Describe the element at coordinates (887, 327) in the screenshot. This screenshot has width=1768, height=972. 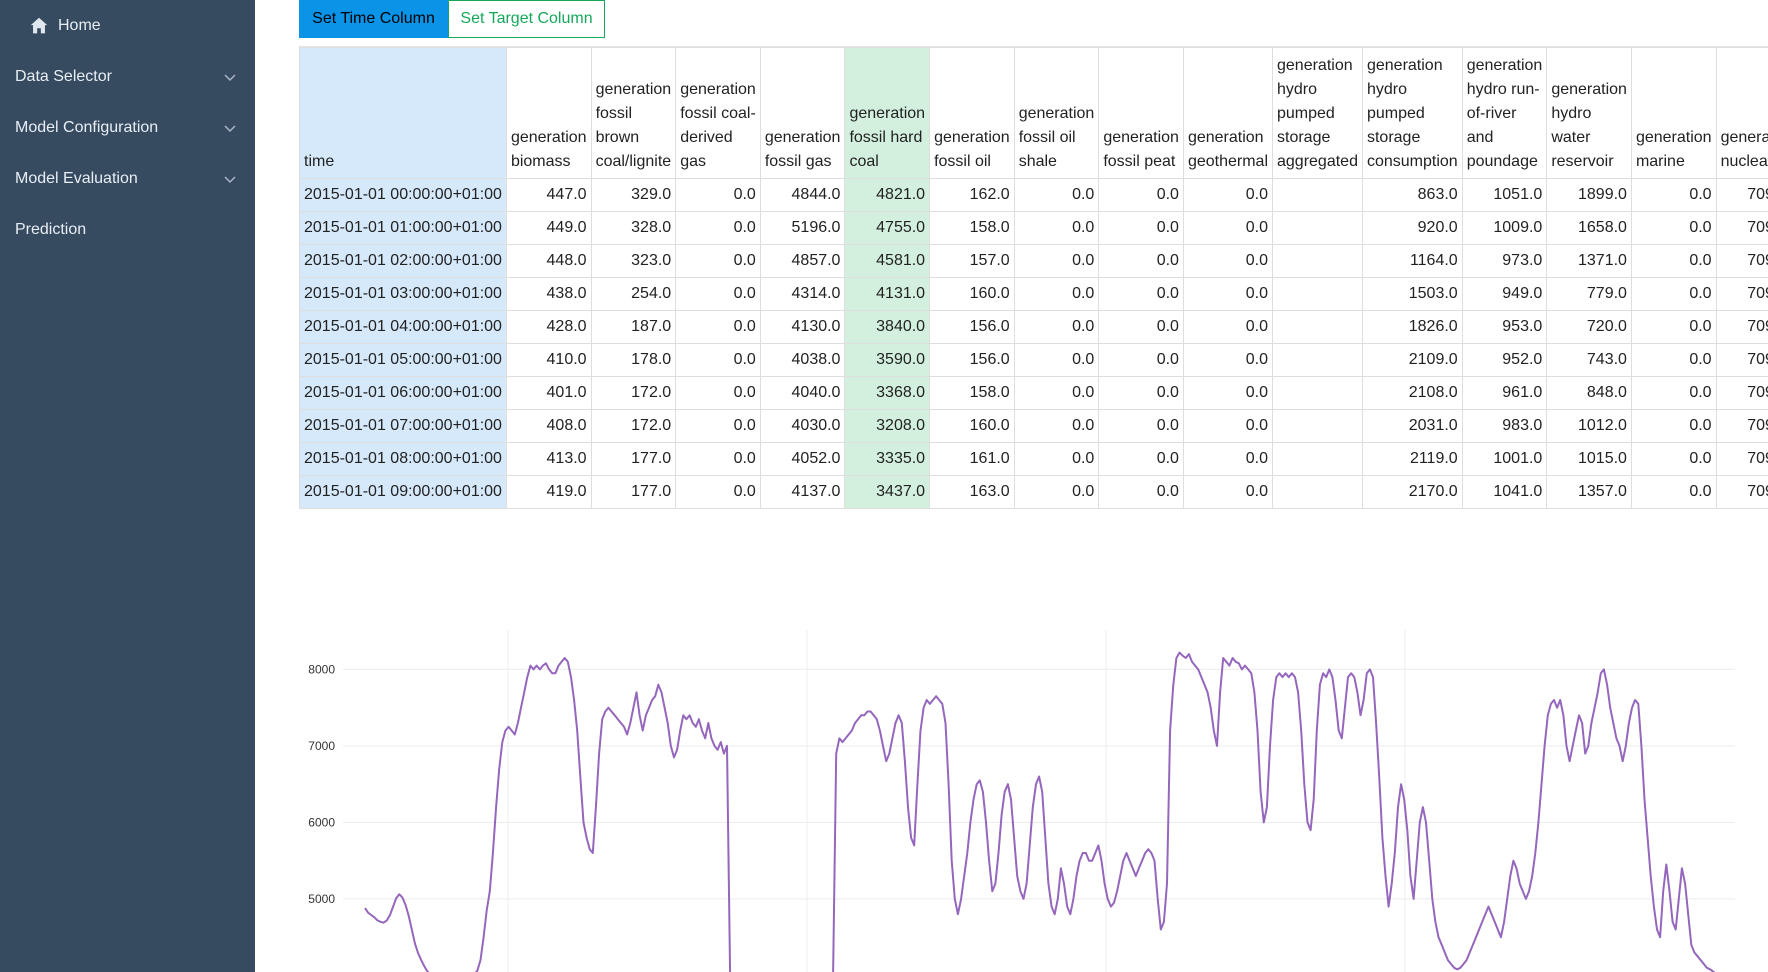
I see `table-cell: 3840.0` at that location.